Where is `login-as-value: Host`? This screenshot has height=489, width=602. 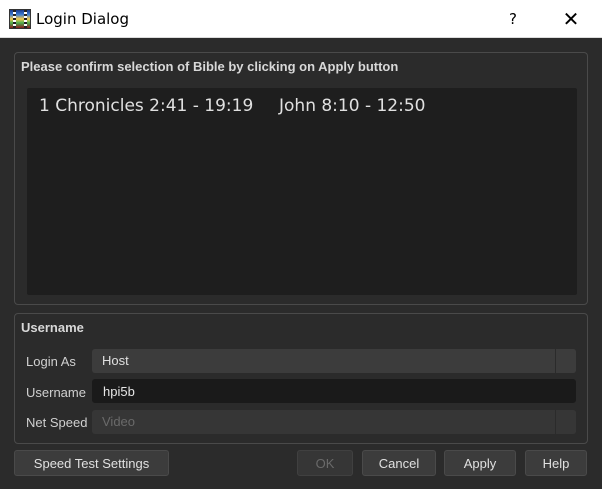 login-as-value: Host is located at coordinates (115, 360).